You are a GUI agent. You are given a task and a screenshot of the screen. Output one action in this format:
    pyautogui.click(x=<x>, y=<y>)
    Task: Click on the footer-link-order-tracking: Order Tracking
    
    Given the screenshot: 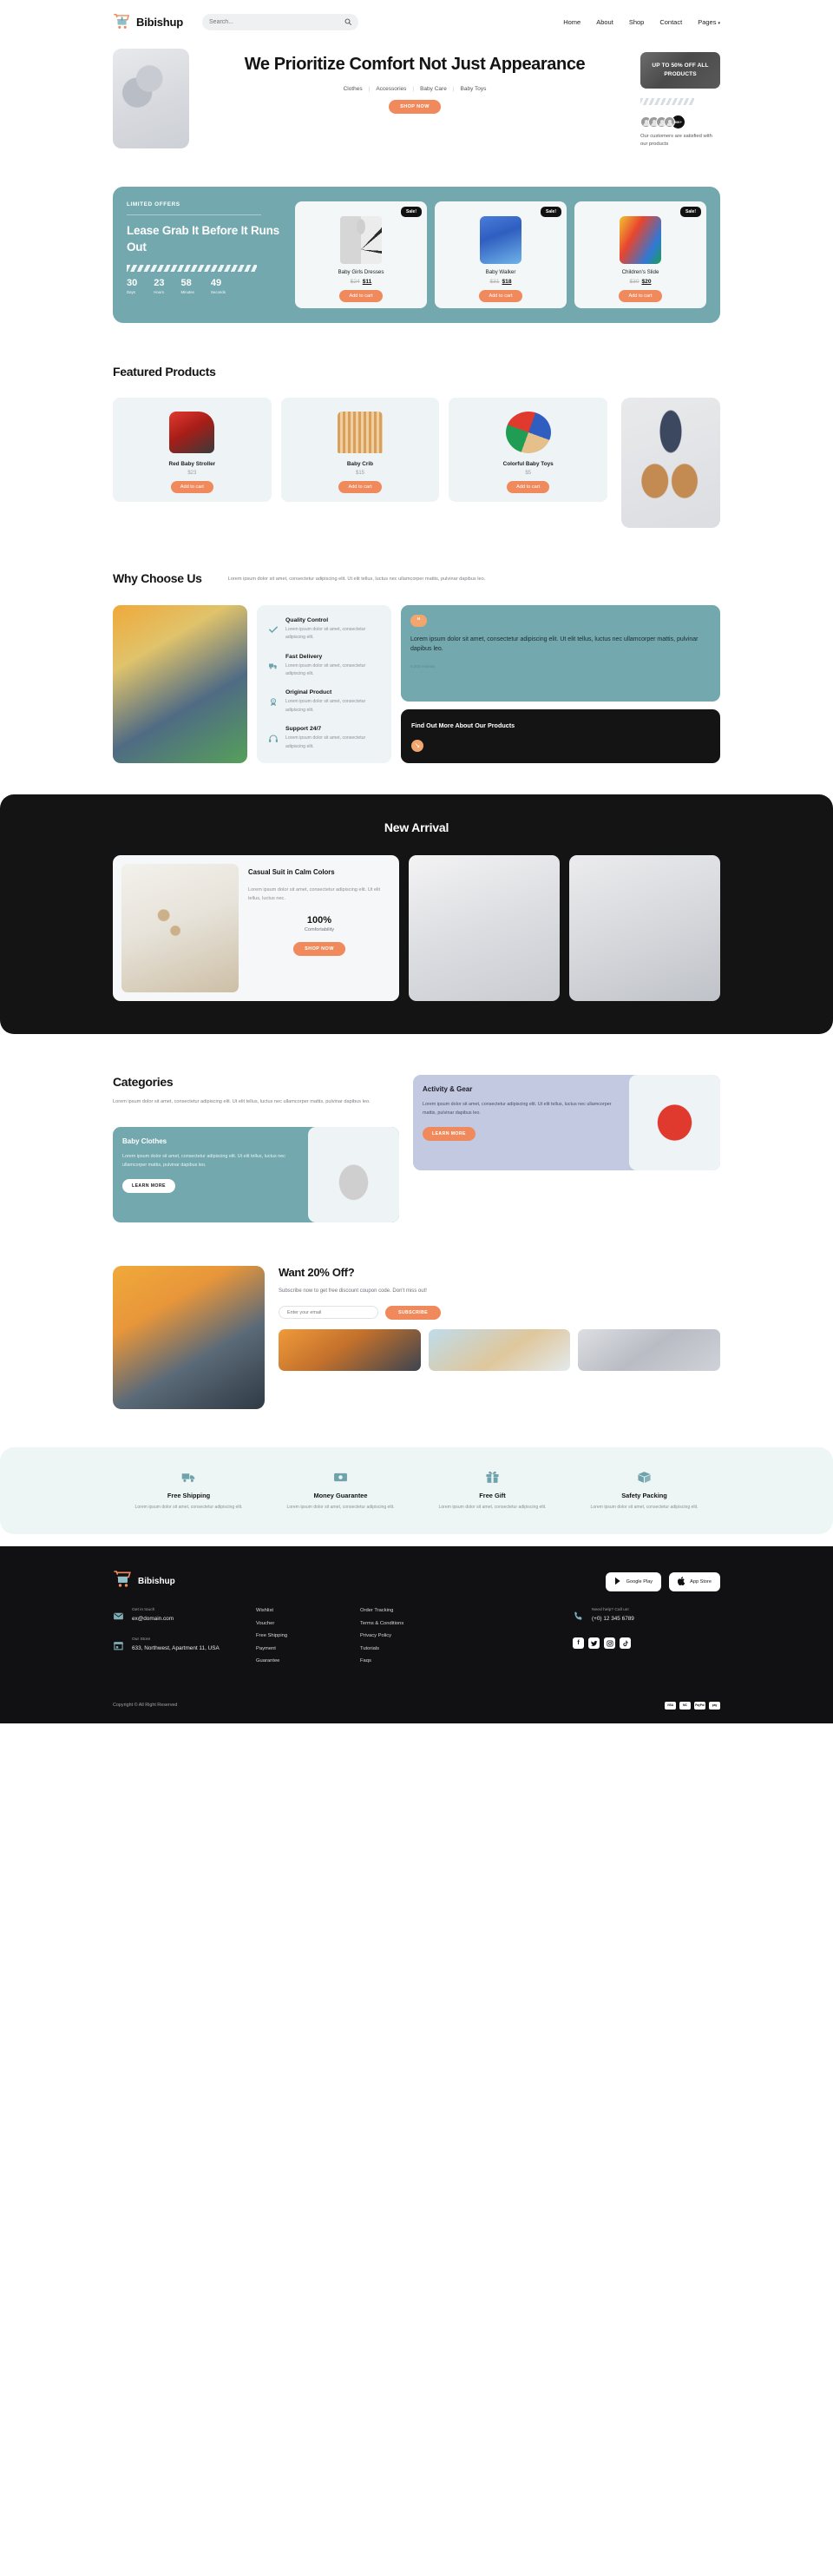 What is the action you would take?
    pyautogui.click(x=412, y=1610)
    